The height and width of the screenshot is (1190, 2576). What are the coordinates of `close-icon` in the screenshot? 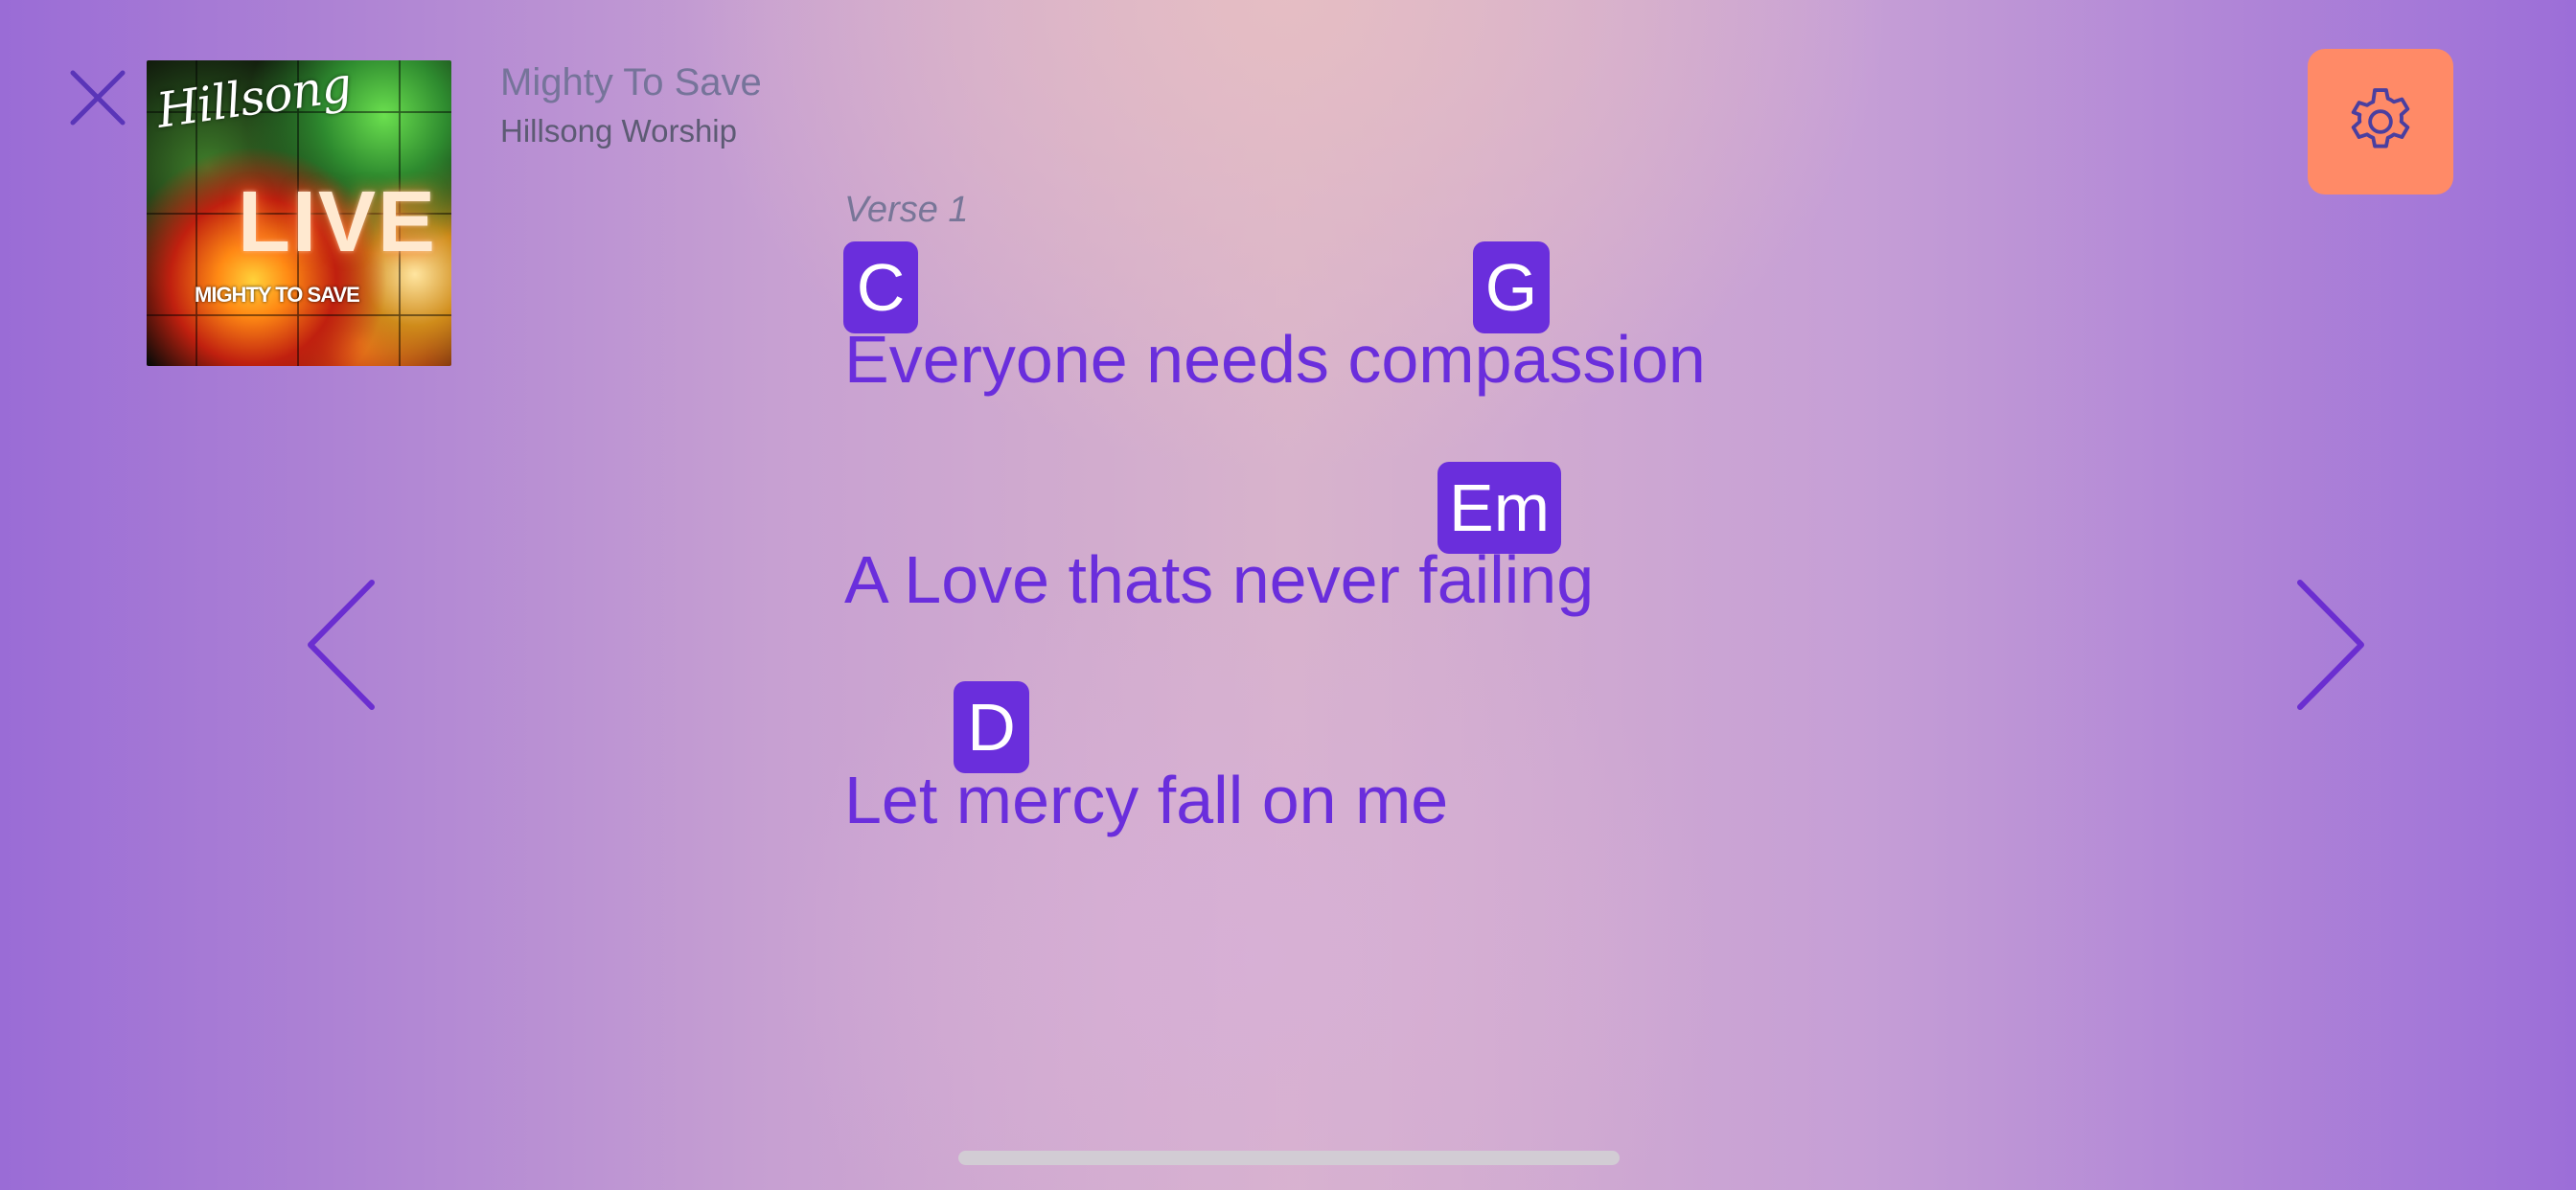 It's located at (98, 98).